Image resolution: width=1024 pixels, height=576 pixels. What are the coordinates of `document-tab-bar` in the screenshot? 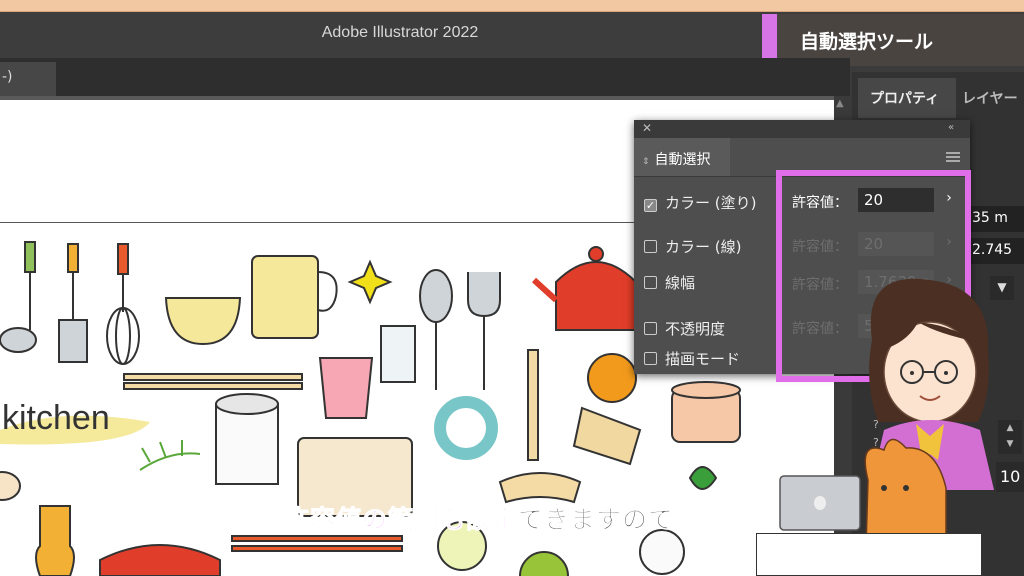 It's located at (425, 77).